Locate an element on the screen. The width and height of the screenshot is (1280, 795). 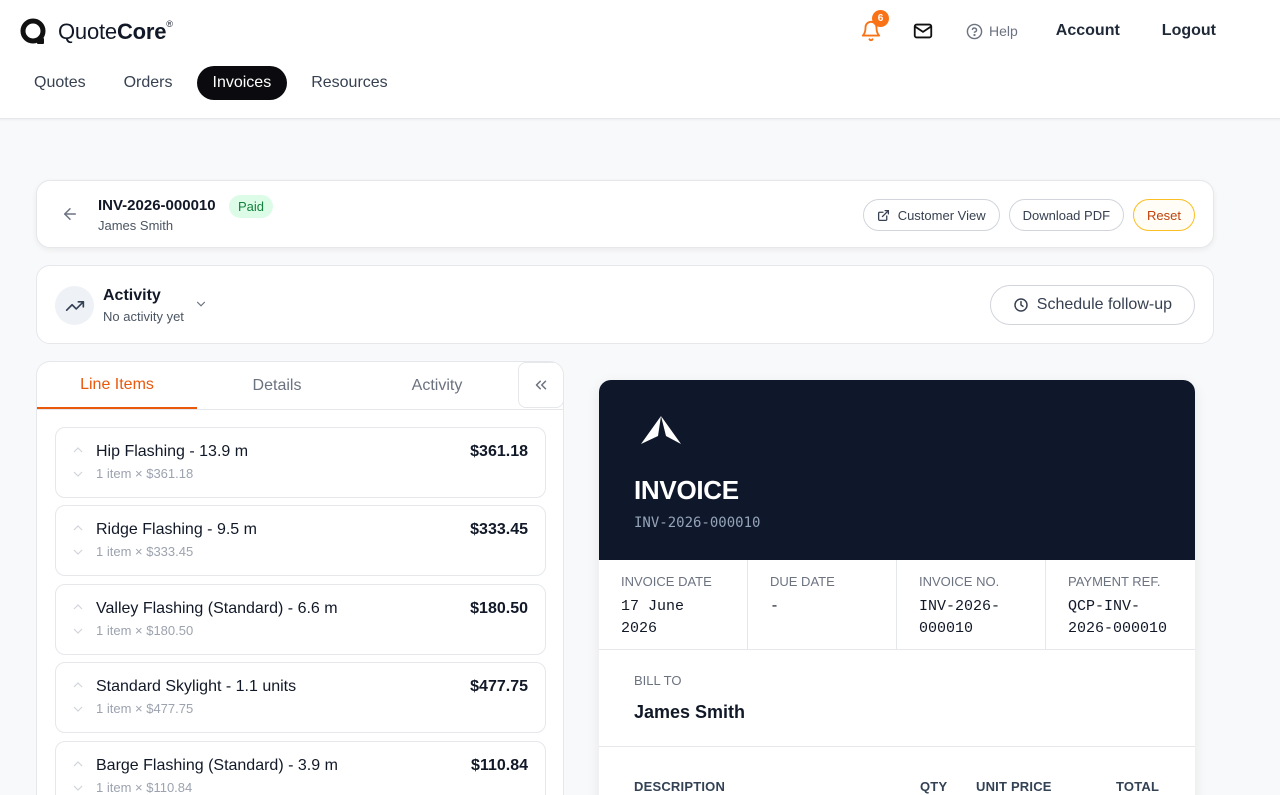
line-item-price: $477.75 is located at coordinates (499, 686).